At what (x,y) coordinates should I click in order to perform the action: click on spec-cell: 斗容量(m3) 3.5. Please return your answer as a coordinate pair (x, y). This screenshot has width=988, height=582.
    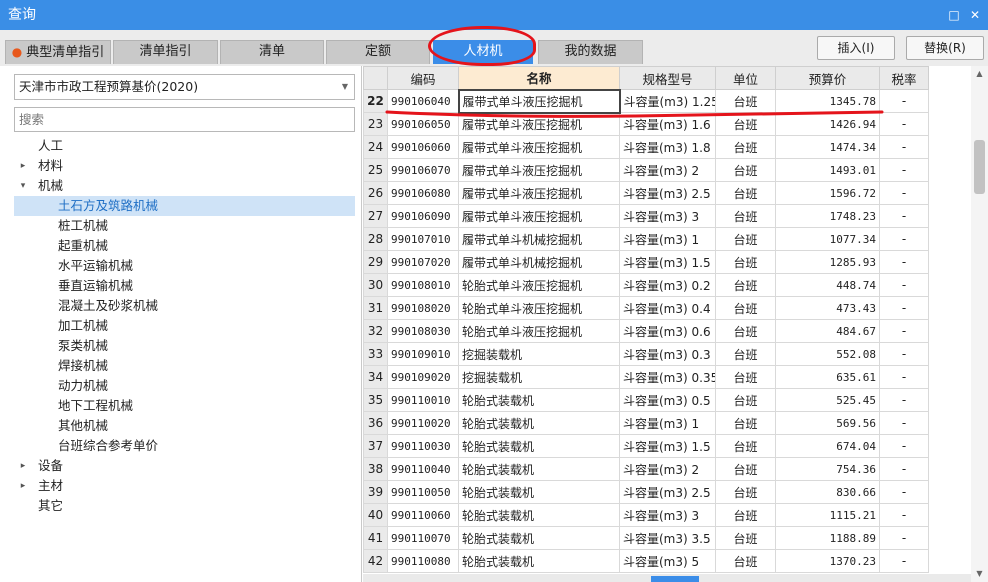
    Looking at the image, I should click on (667, 538).